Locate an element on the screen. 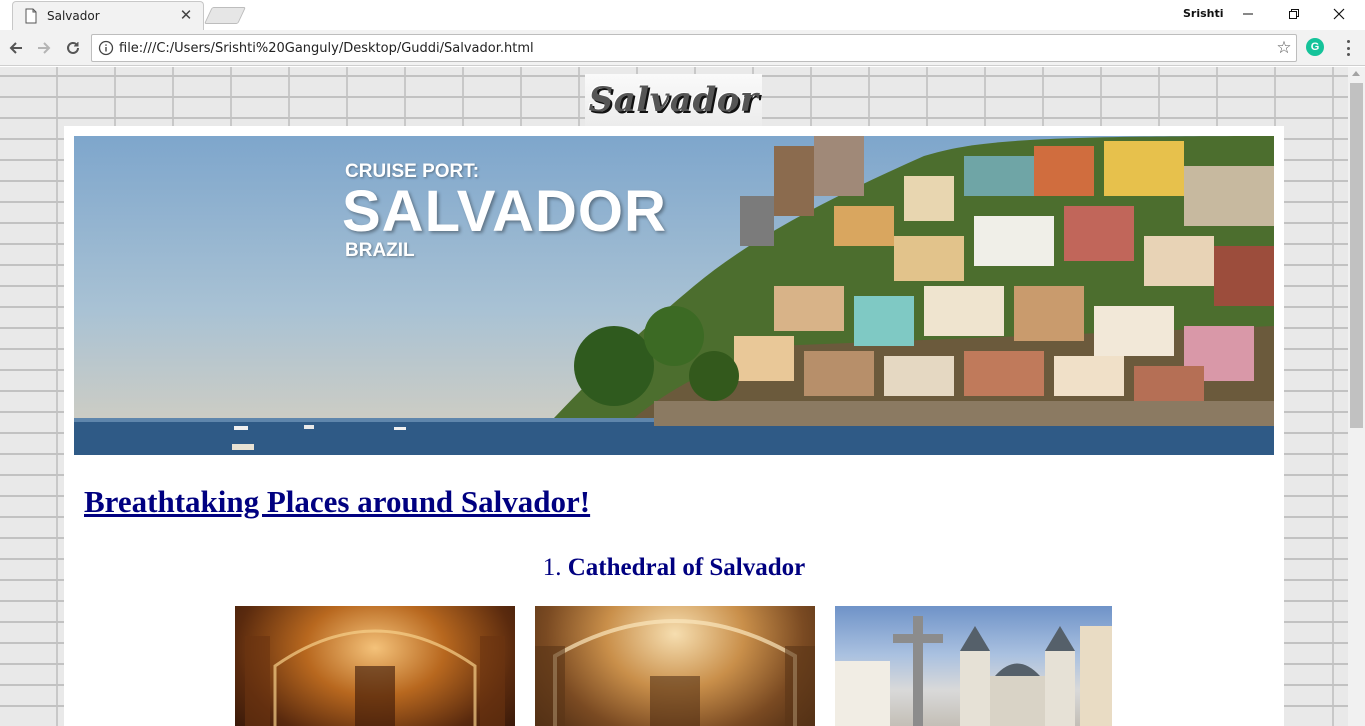 Image resolution: width=1365 pixels, height=726 pixels. logo: Salvador is located at coordinates (673, 100).